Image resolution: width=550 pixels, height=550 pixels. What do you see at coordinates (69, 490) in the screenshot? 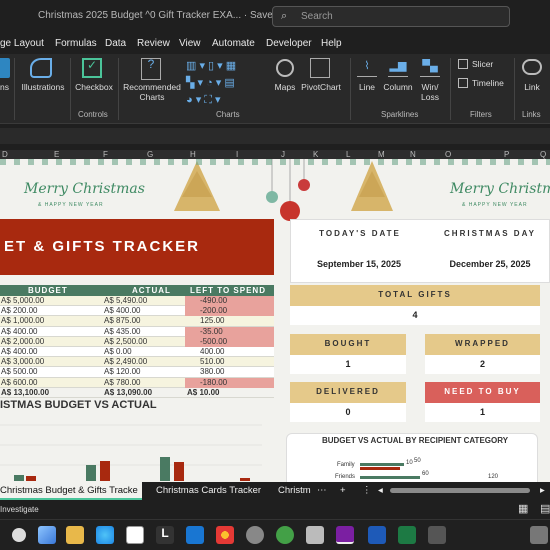
I see `tab-budget-gifts: Christmas Budget & Gifts Tracke` at bounding box center [69, 490].